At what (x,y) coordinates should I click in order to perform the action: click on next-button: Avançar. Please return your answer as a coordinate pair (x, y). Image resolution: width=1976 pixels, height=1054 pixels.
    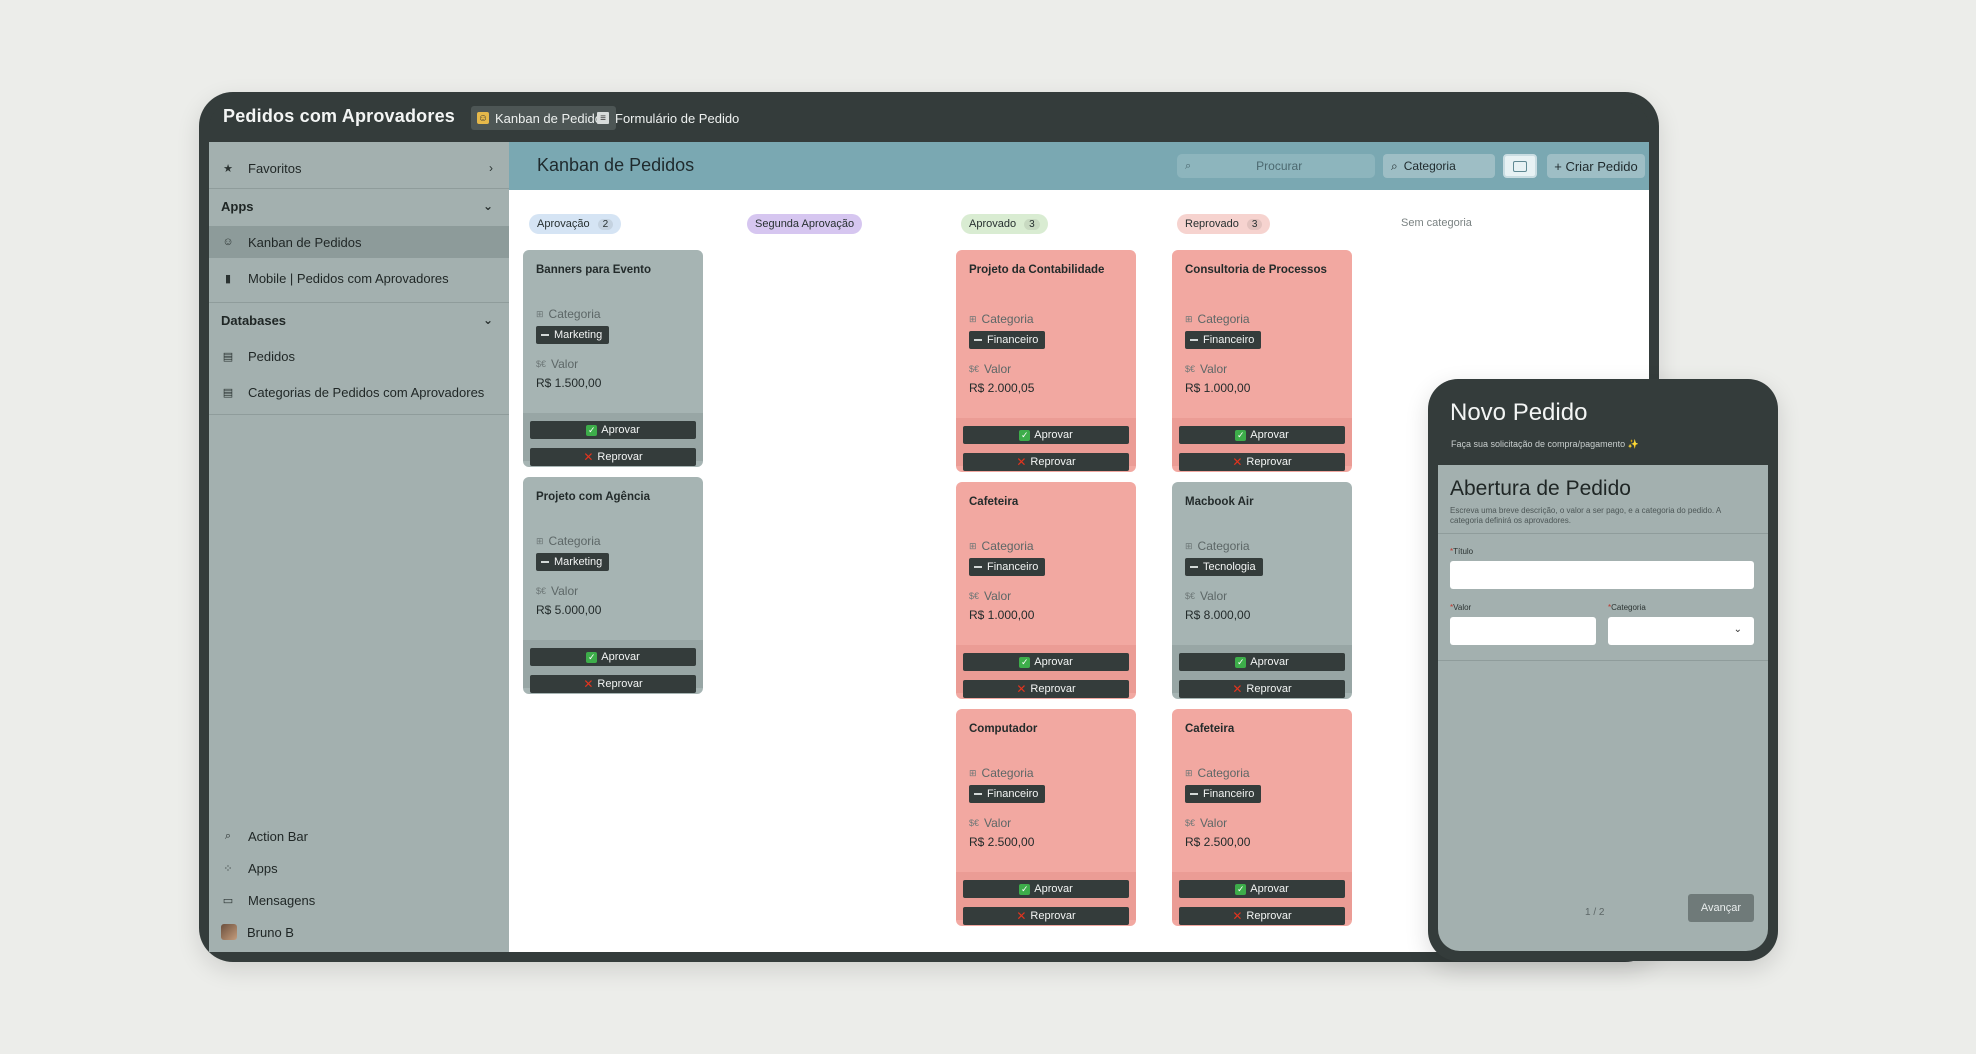
    Looking at the image, I should click on (1721, 908).